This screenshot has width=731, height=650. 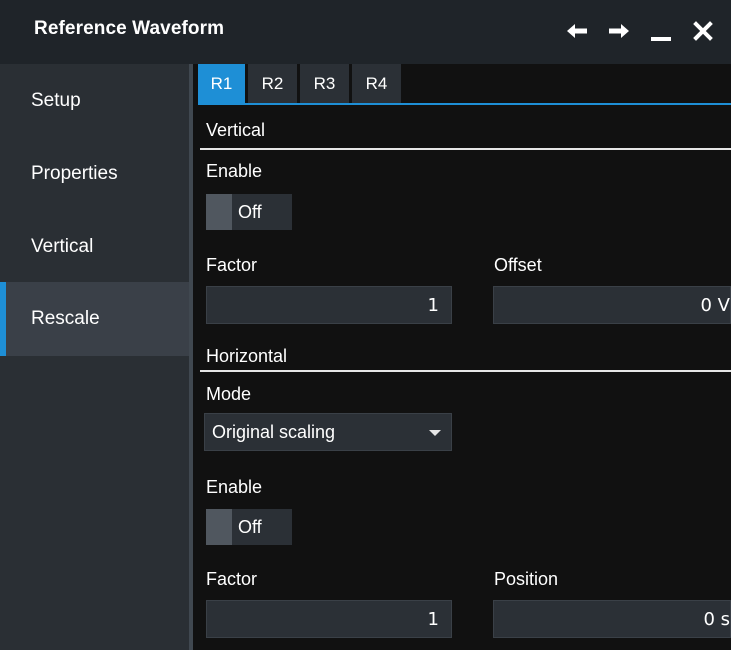 I want to click on horizontal-factor-input: 1, so click(x=329, y=619).